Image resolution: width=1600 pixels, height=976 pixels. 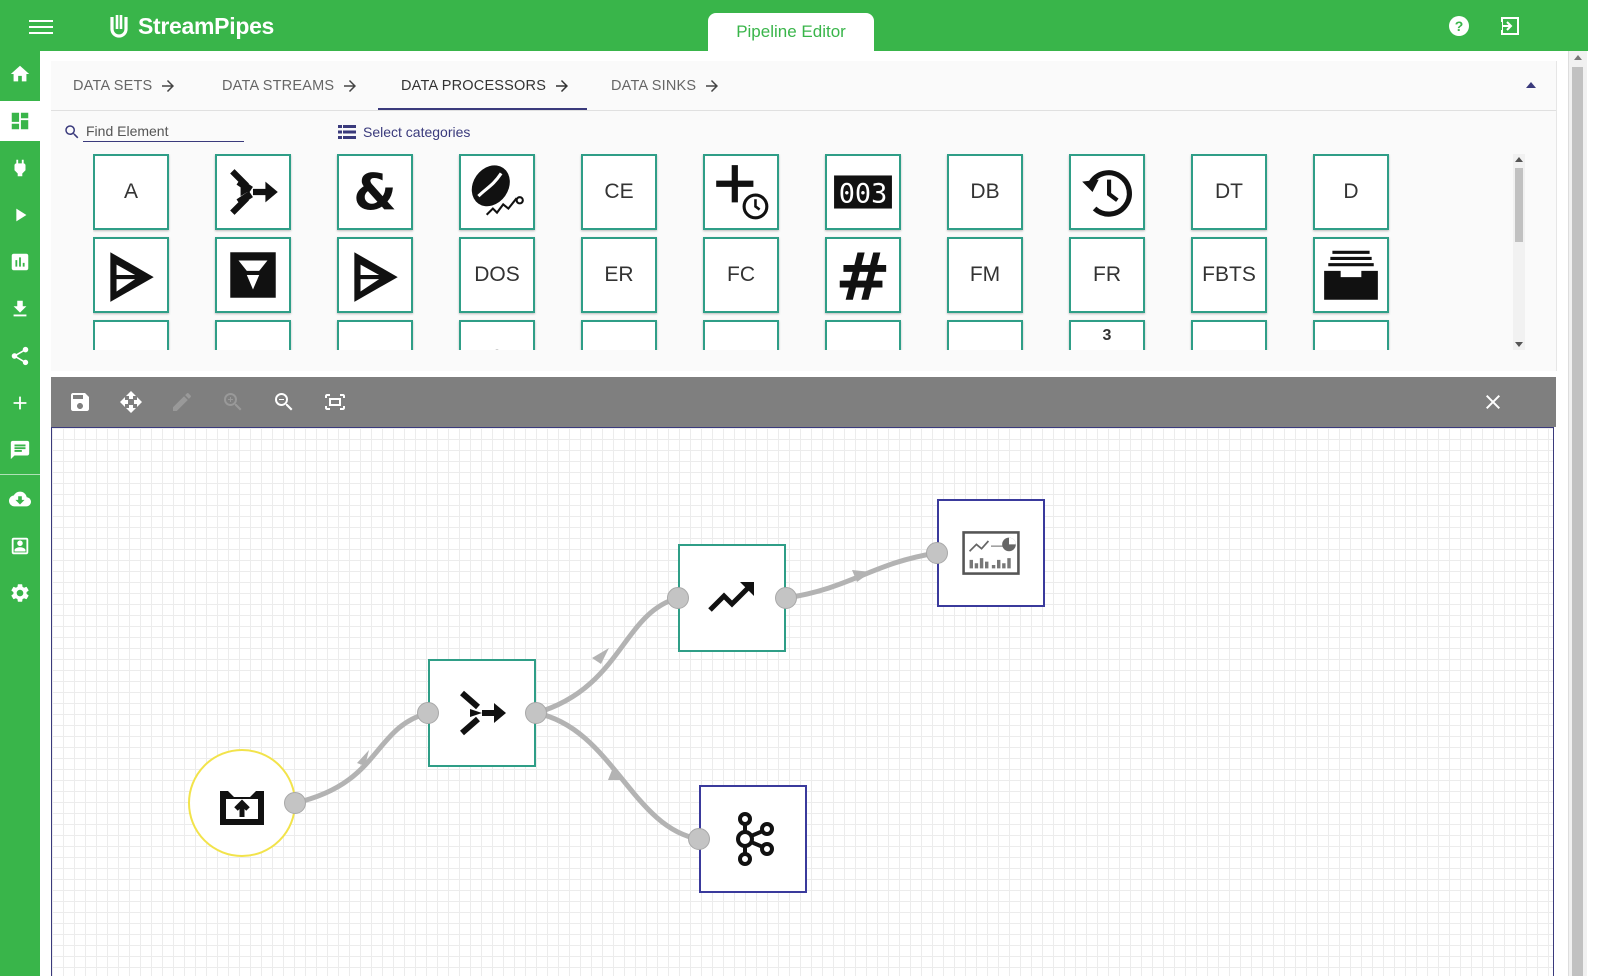 I want to click on page-scrollbar, so click(x=1577, y=513).